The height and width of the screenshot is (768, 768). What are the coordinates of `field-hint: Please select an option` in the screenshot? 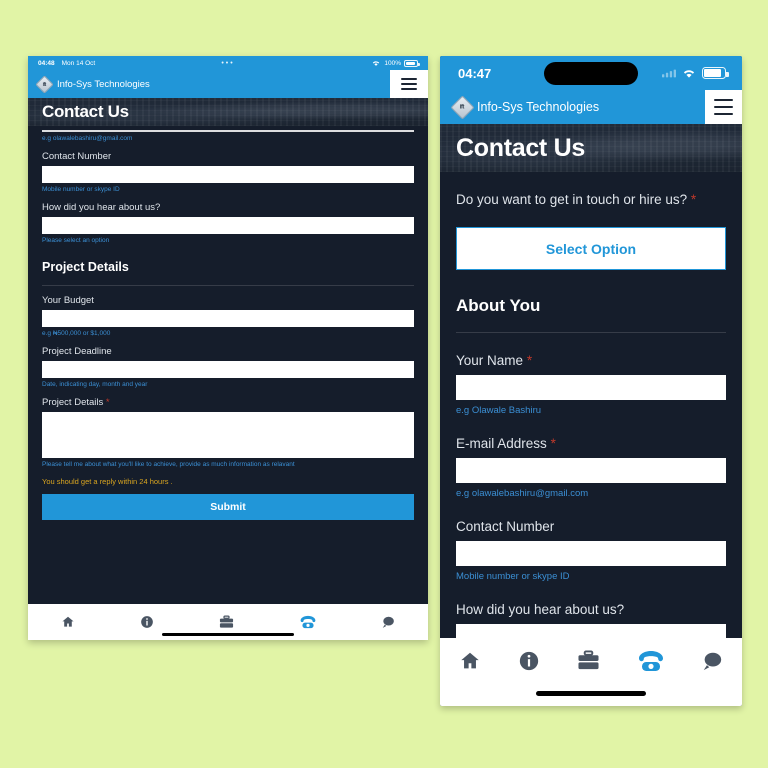 It's located at (76, 240).